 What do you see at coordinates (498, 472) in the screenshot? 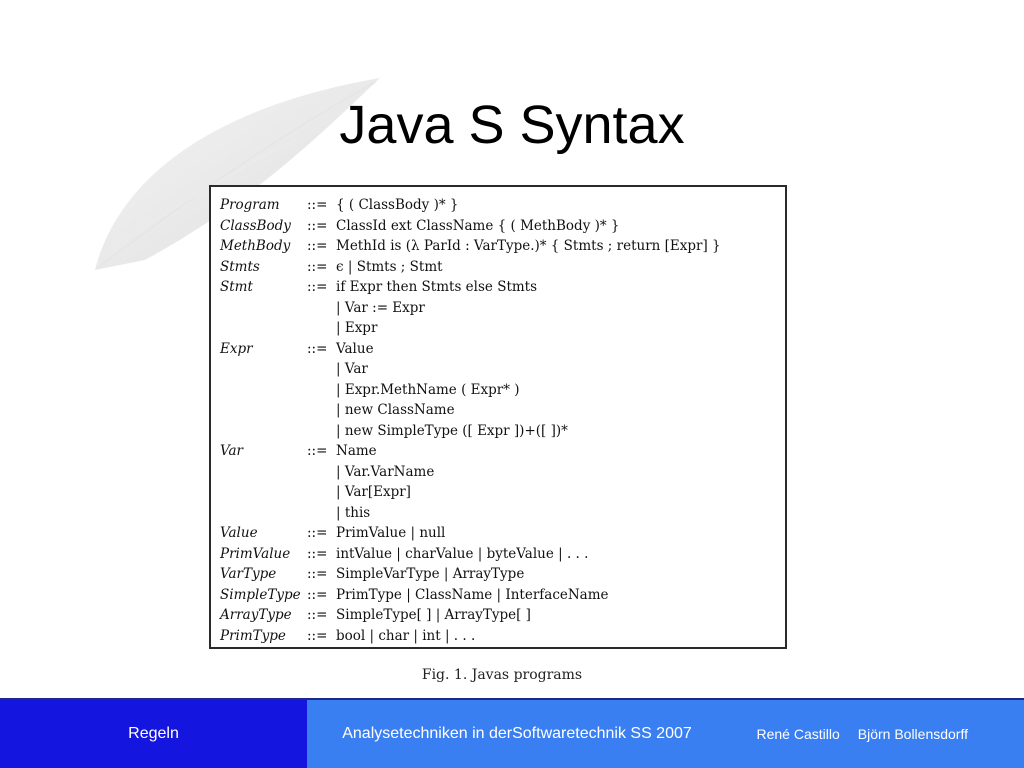
I see `grammar-row: | Var.VarName` at bounding box center [498, 472].